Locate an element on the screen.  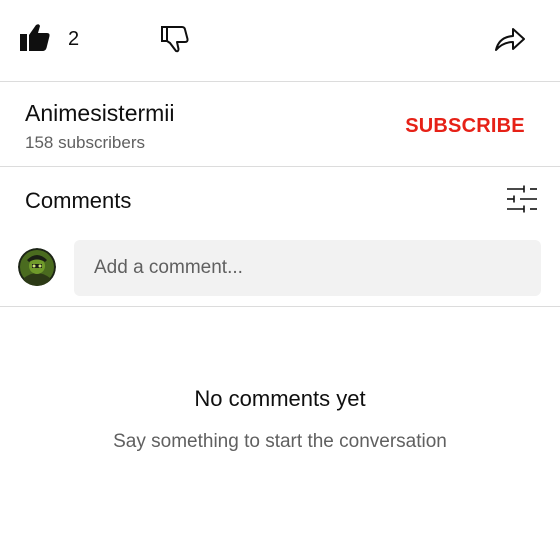
empty-state-subtitle: Say something to start the conversation is located at coordinates (280, 441).